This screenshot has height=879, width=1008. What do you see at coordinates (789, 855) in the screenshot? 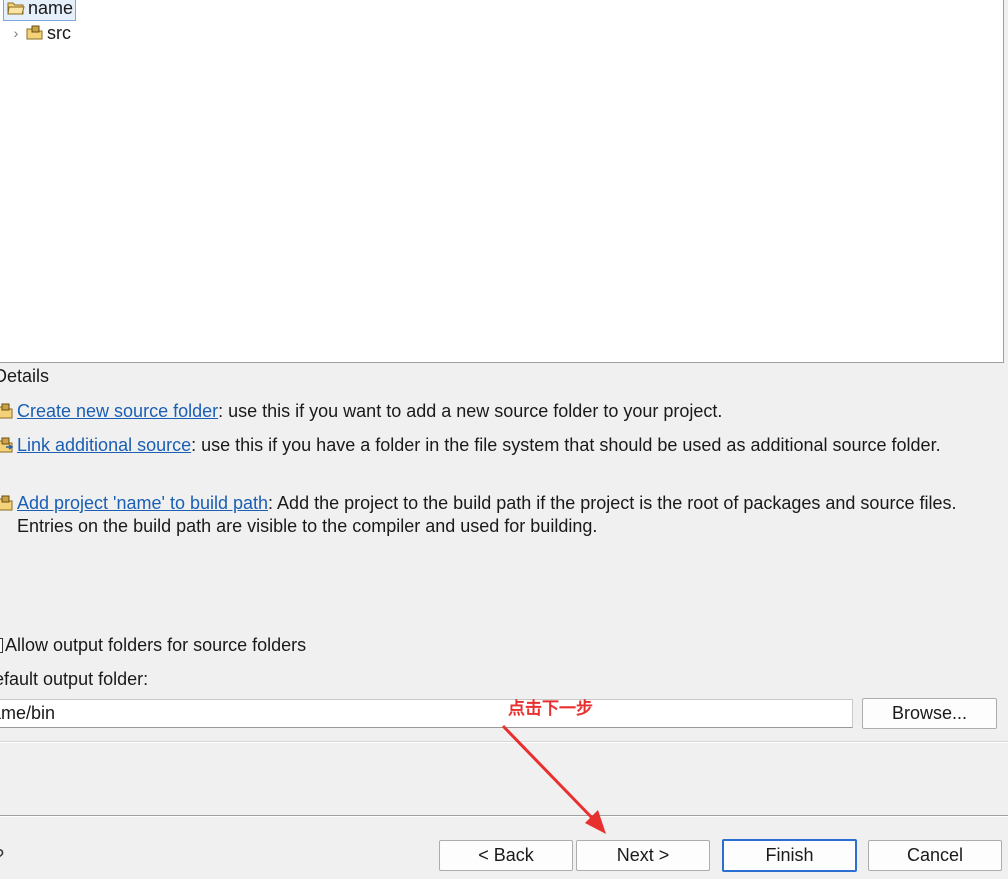
I see `finish-button: Finish` at bounding box center [789, 855].